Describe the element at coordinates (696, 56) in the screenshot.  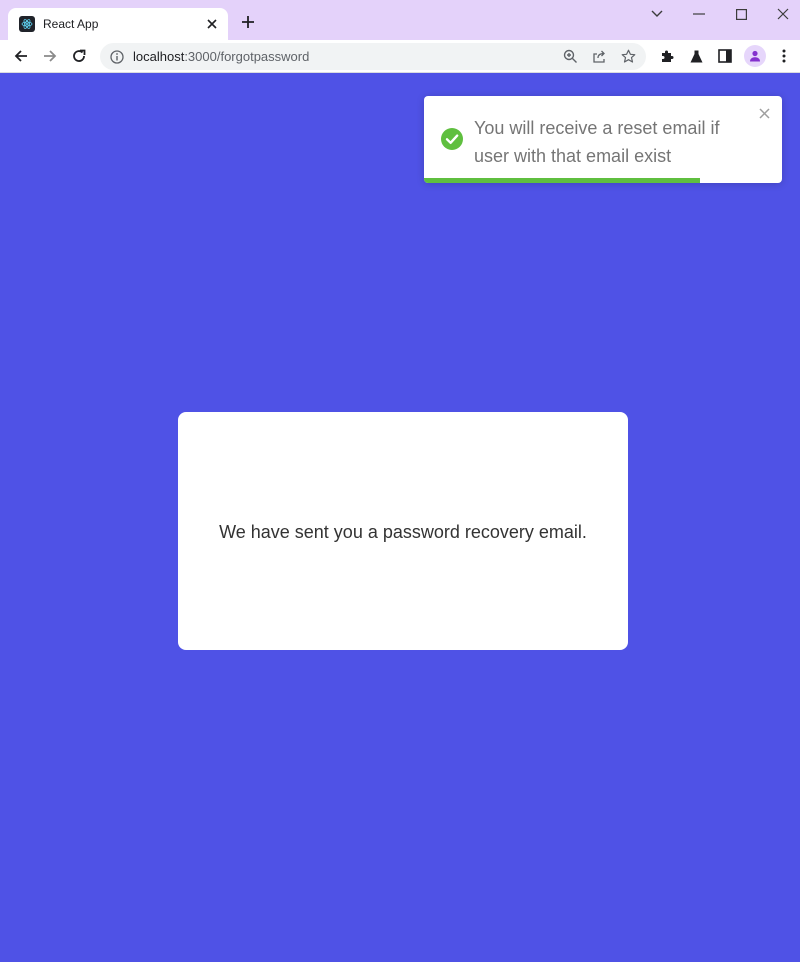
I see `flask-icon` at that location.